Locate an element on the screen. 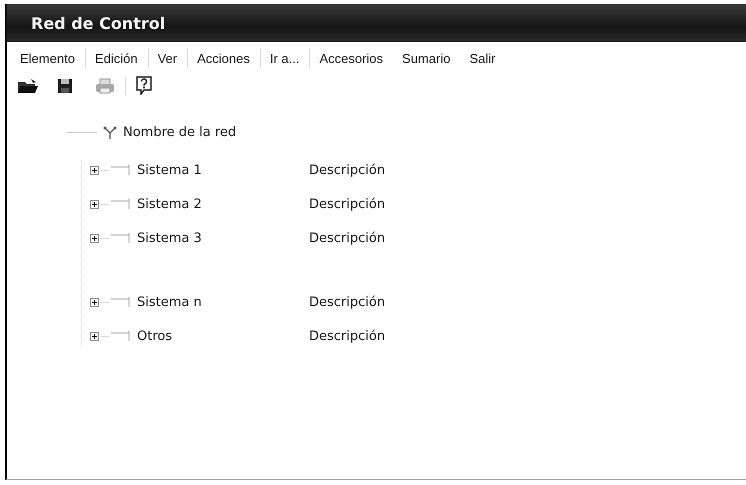 The image size is (746, 485). menu-item: Edición is located at coordinates (119, 58).